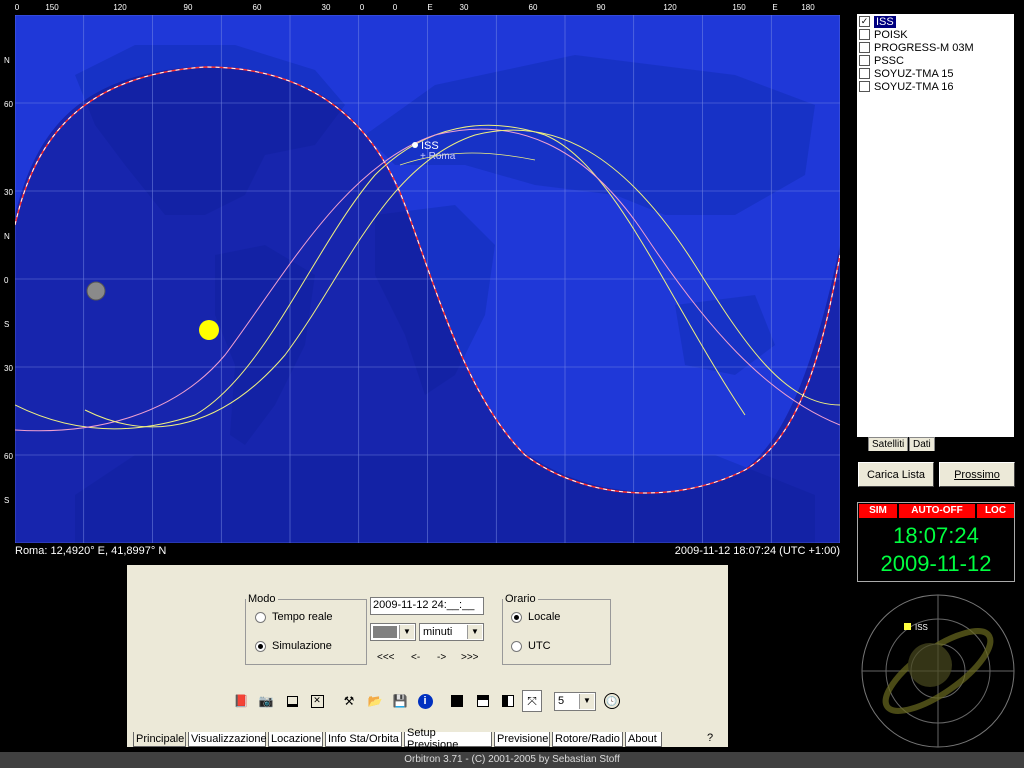 This screenshot has height=768, width=1024. What do you see at coordinates (427, 606) in the screenshot?
I see `datetime-input: 2009-11-12 24:__:__` at bounding box center [427, 606].